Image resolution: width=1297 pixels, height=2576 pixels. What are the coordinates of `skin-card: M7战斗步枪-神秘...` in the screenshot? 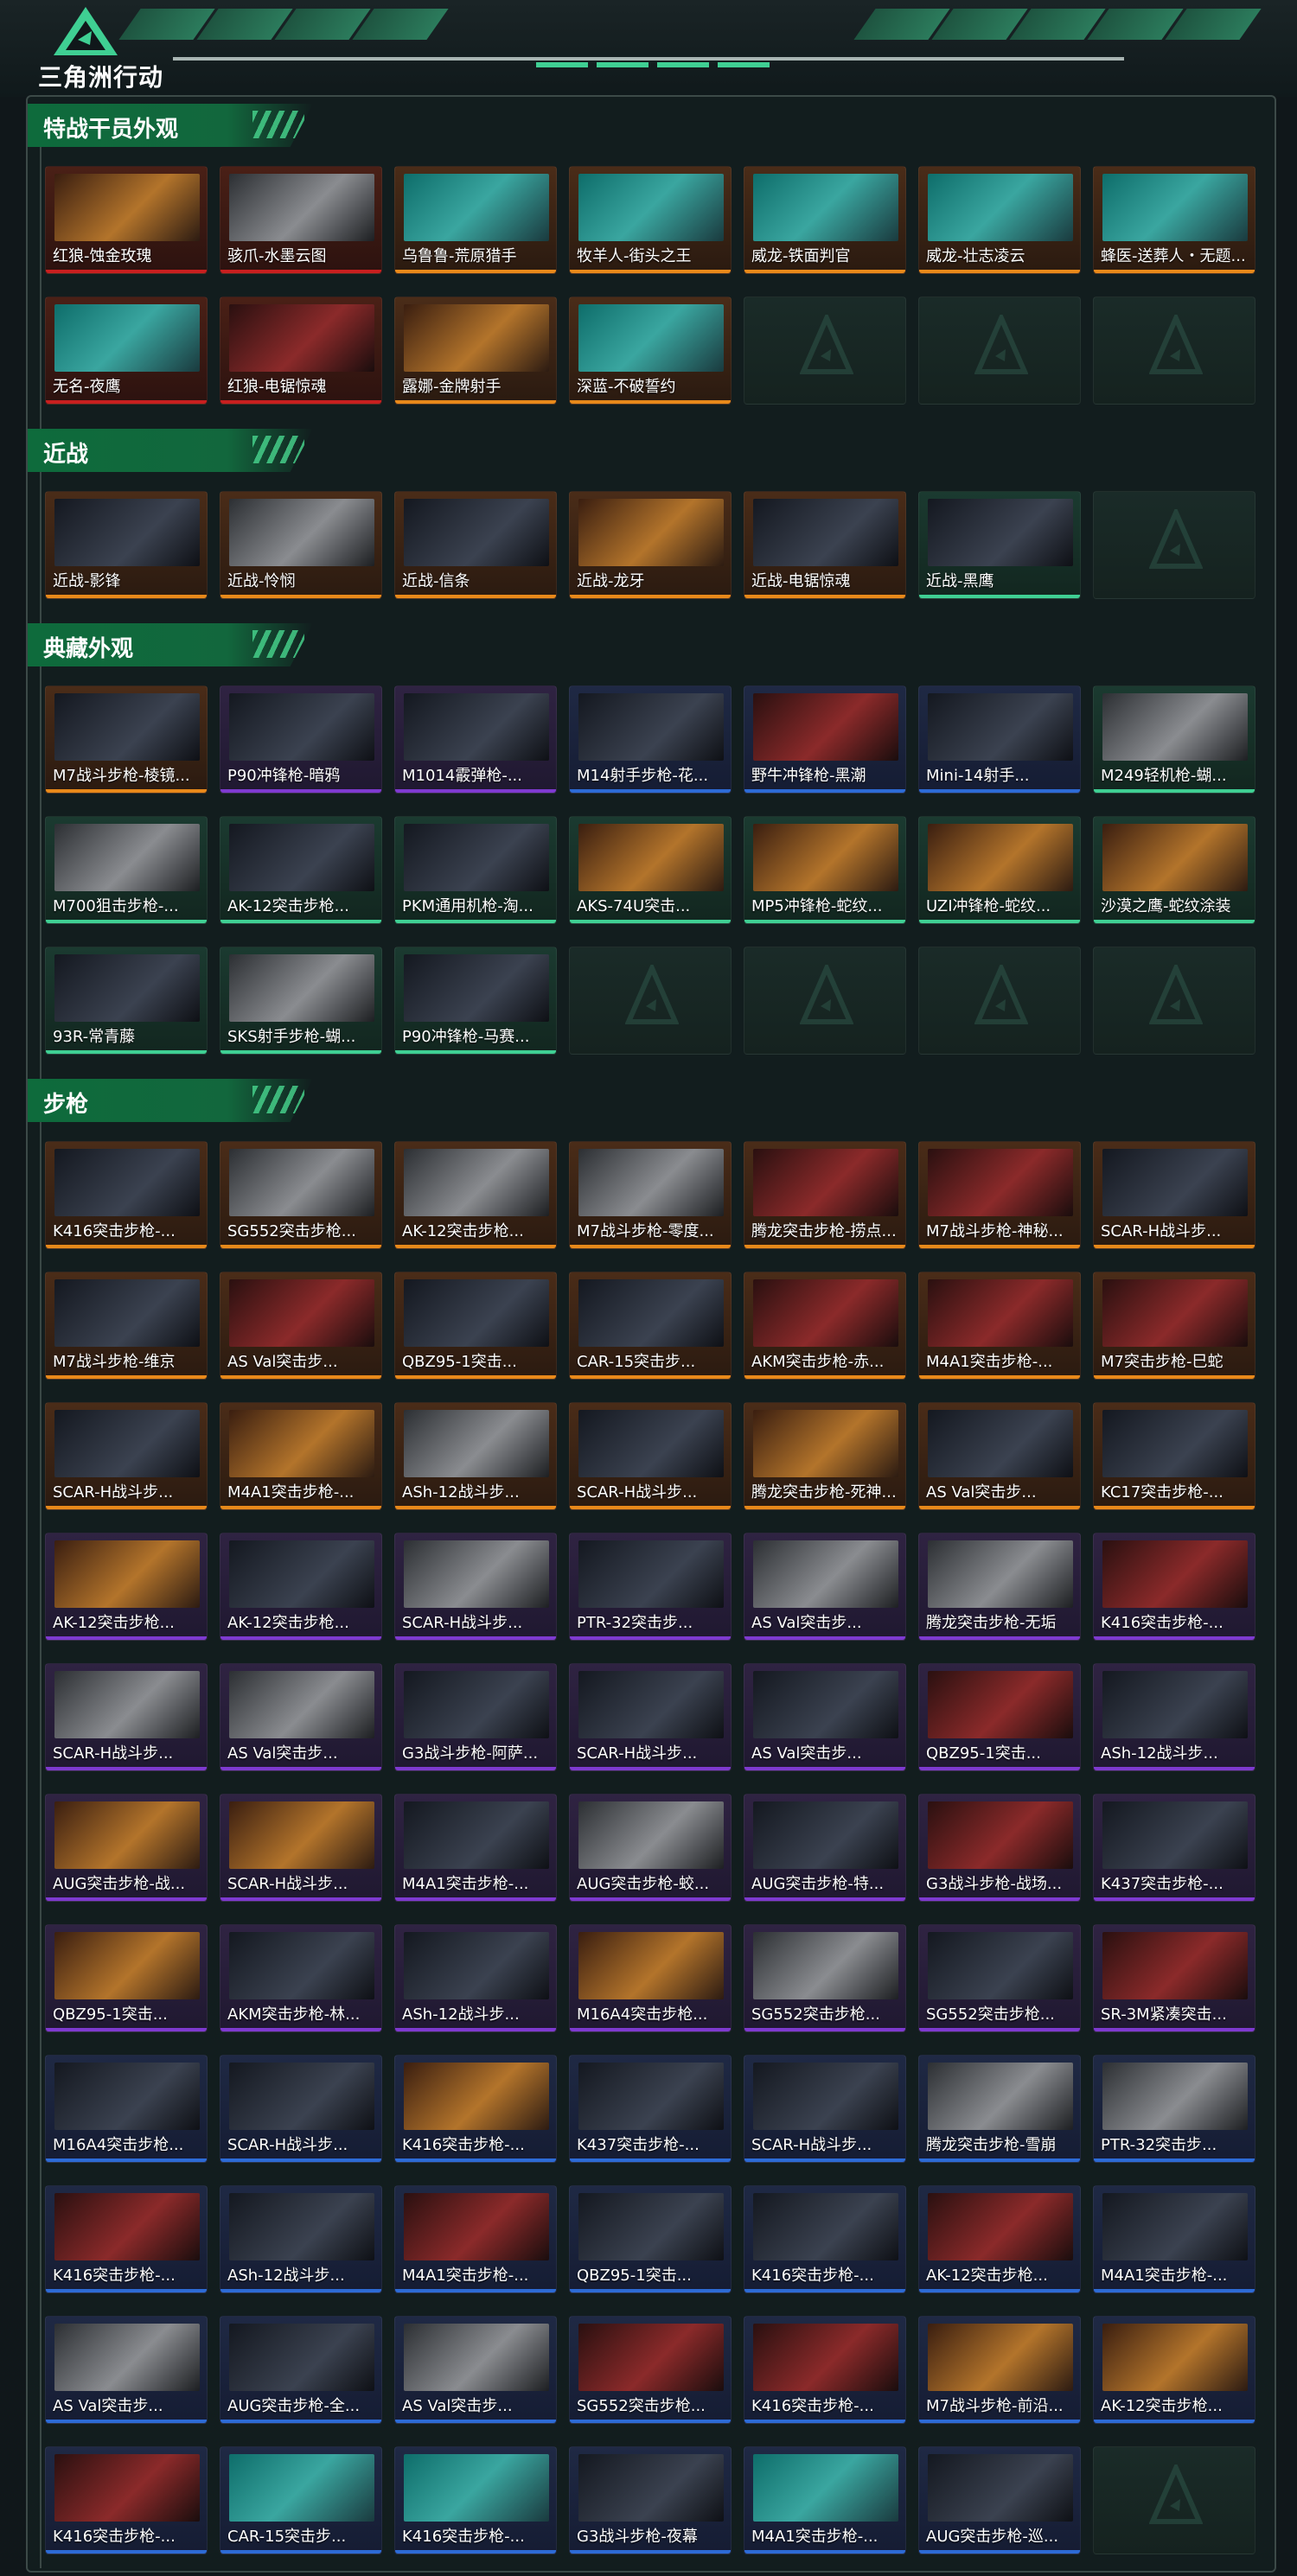 It's located at (1000, 1195).